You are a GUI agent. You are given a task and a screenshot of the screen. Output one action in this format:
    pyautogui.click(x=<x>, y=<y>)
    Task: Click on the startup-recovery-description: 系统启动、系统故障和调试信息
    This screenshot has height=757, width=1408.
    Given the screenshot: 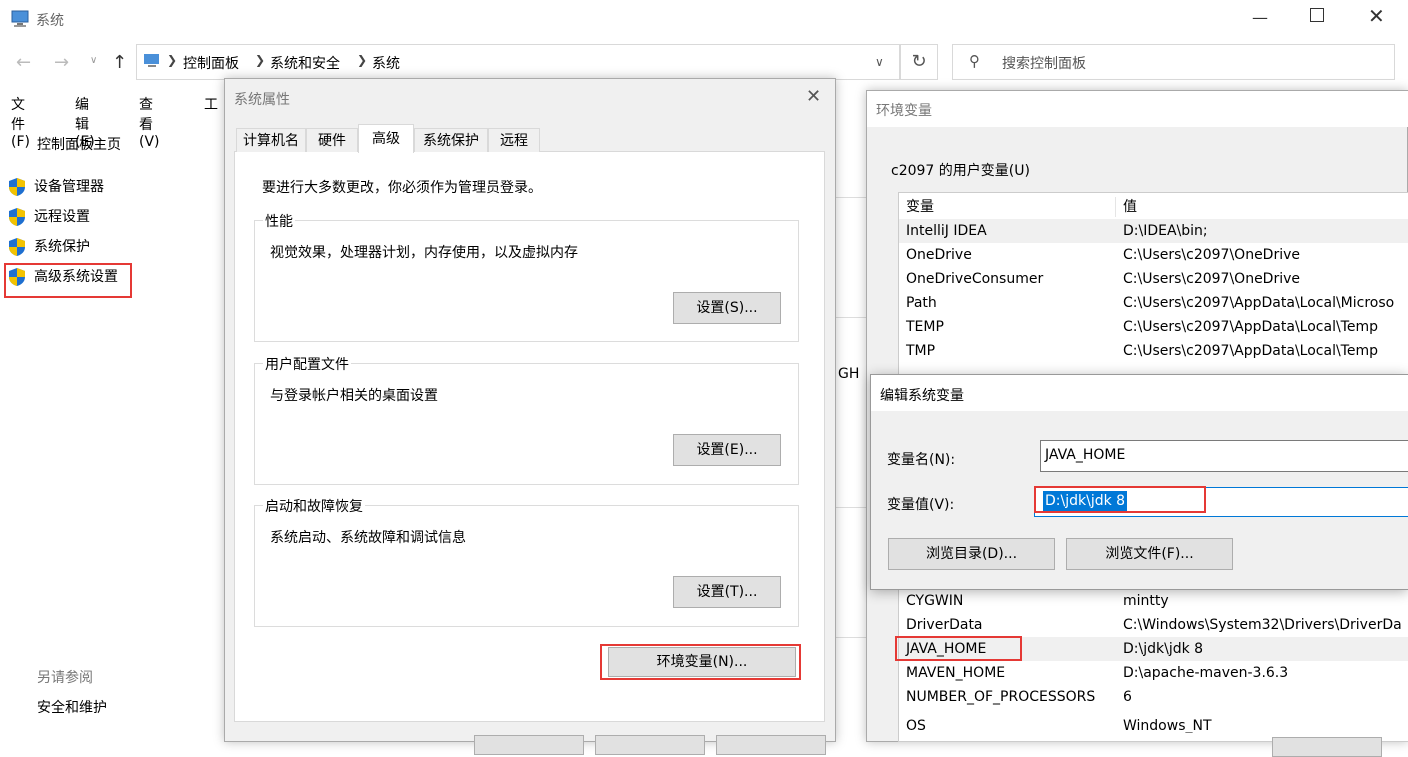 What is the action you would take?
    pyautogui.click(x=368, y=538)
    